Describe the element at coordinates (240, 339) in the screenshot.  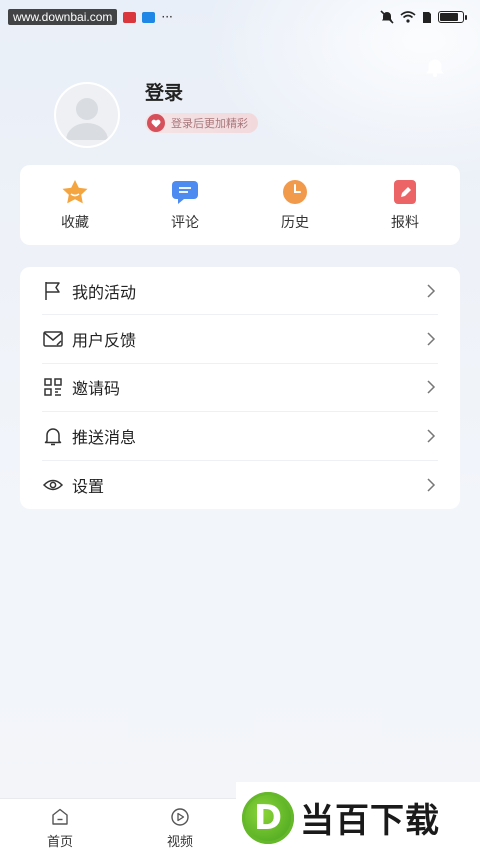
I see `menu-item-feedback: 用户反馈` at that location.